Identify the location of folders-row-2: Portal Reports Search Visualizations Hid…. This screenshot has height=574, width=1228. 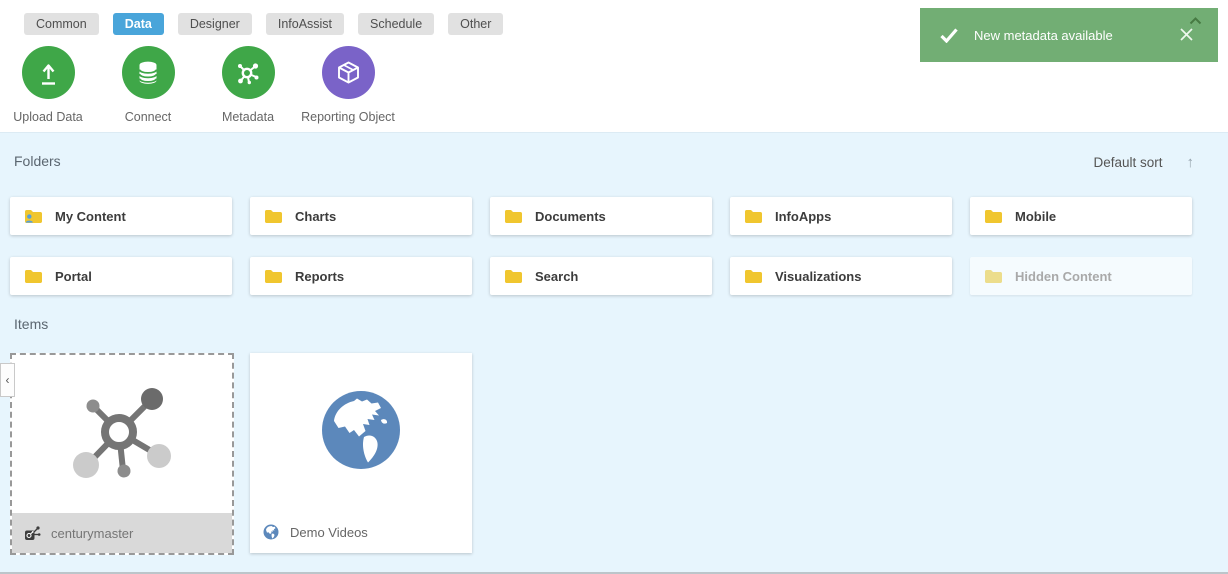
(601, 276).